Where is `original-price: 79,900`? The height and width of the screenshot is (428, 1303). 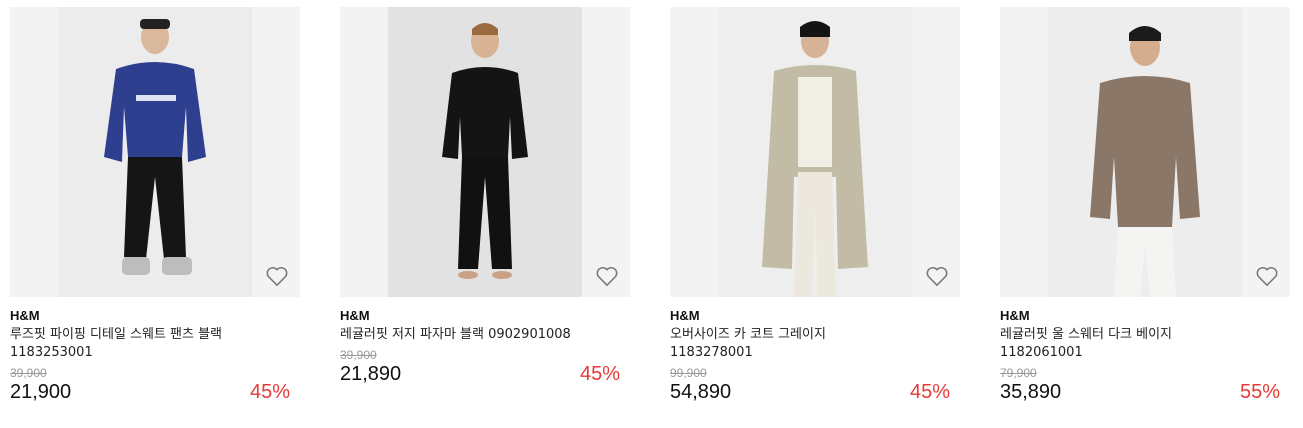
original-price: 79,900 is located at coordinates (1018, 373).